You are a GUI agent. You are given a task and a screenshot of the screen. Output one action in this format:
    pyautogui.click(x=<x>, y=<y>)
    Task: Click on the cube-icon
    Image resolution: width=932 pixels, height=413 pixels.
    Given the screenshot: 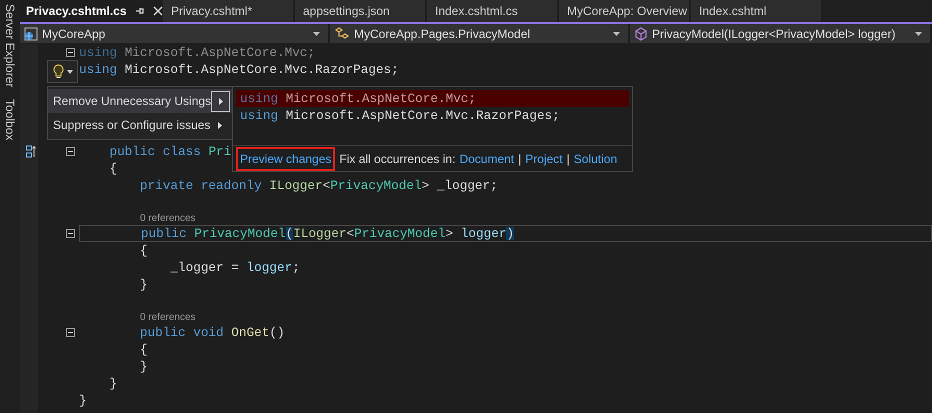 What is the action you would take?
    pyautogui.click(x=641, y=33)
    